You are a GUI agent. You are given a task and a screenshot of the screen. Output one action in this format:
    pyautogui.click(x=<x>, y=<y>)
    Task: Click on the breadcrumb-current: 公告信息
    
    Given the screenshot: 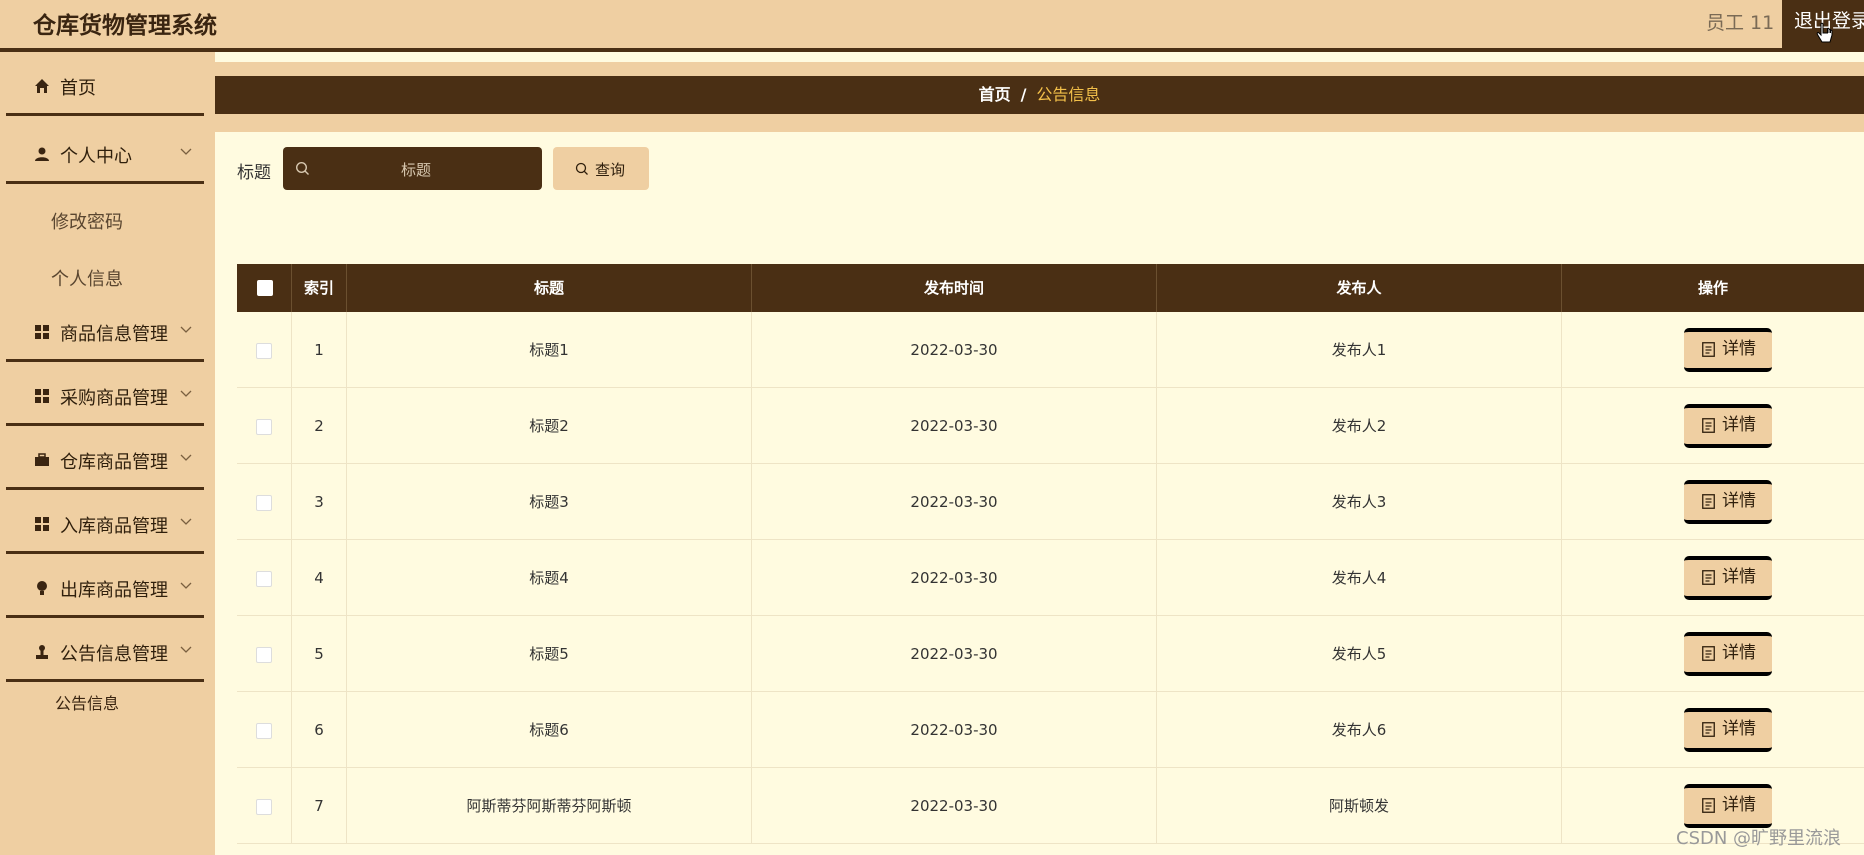 What is the action you would take?
    pyautogui.click(x=1068, y=94)
    